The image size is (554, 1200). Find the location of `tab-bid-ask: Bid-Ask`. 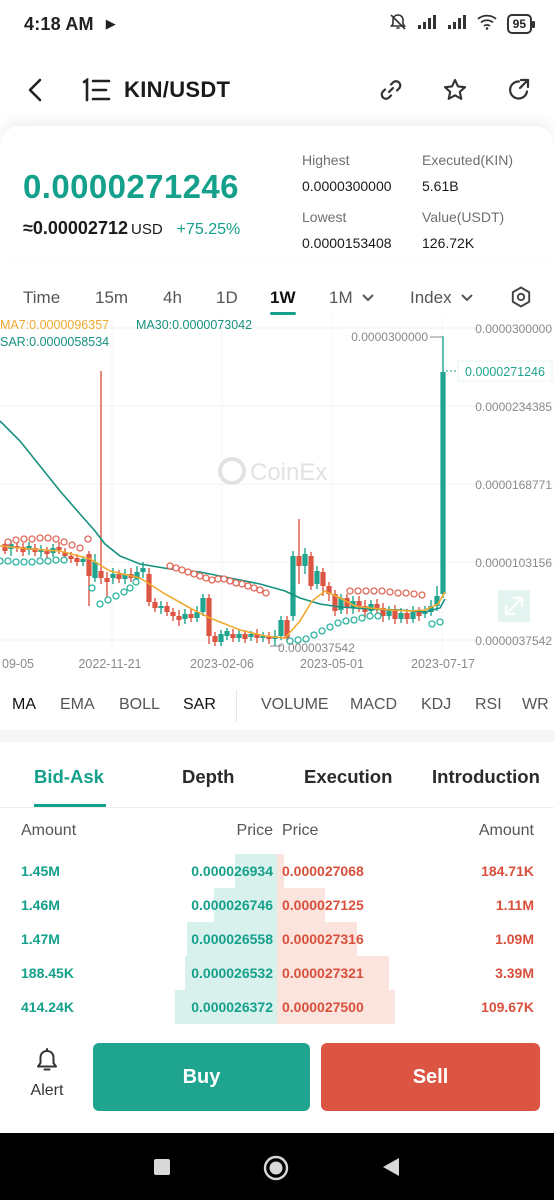

tab-bid-ask: Bid-Ask is located at coordinates (69, 777).